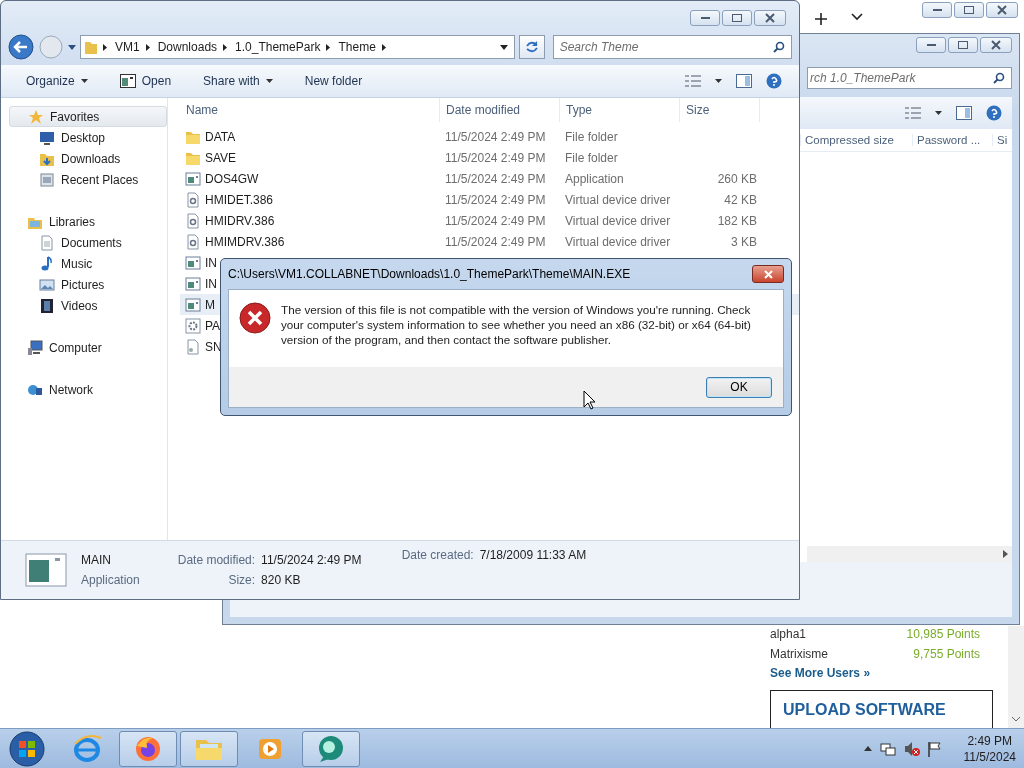 The image size is (1024, 768). What do you see at coordinates (96, 560) in the screenshot?
I see `file-name: MAIN` at bounding box center [96, 560].